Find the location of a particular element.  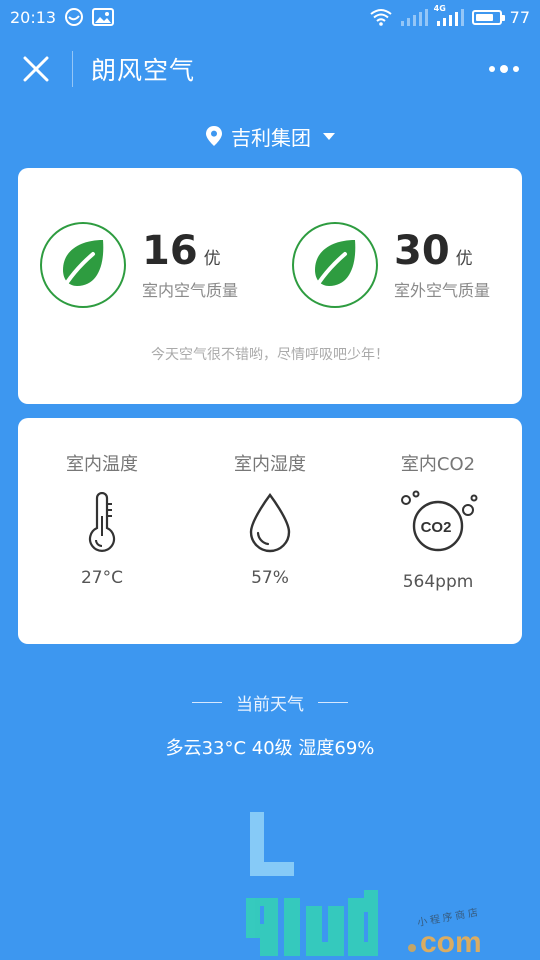

indoor-aq-value: 16 is located at coordinates (170, 251).